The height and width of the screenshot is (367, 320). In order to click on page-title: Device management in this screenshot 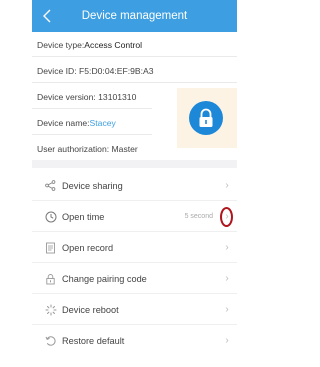, I will do `click(134, 16)`.